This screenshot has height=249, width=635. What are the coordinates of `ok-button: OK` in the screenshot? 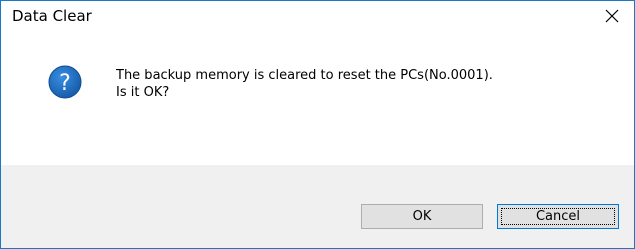 It's located at (422, 216).